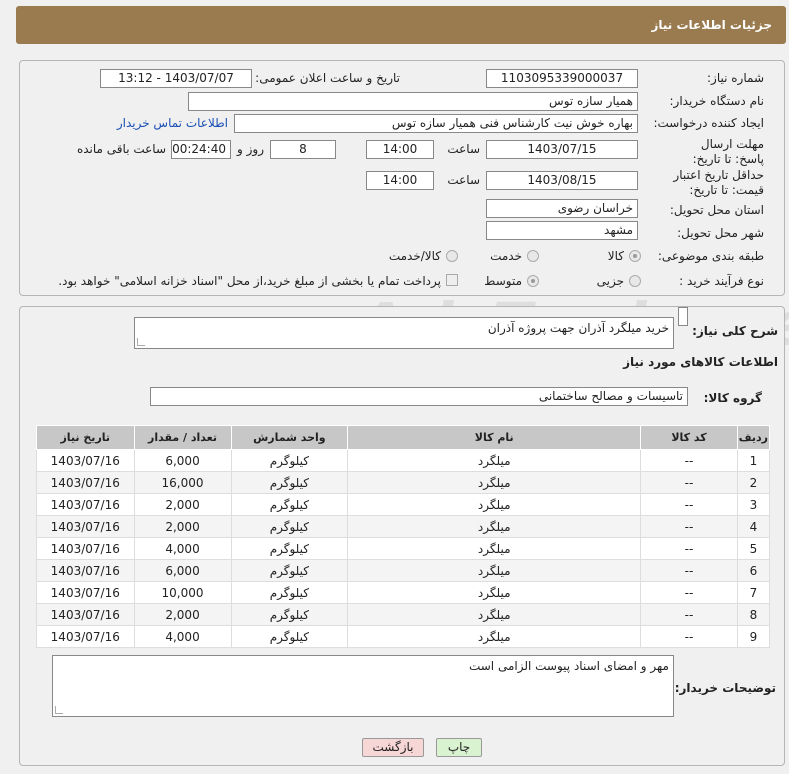  I want to click on col-quantity: تعداد / مقدار, so click(182, 437).